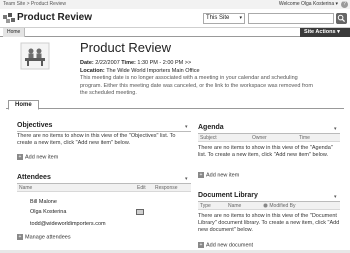  I want to click on top-nav: Home Site Actions ▾, so click(175, 32).